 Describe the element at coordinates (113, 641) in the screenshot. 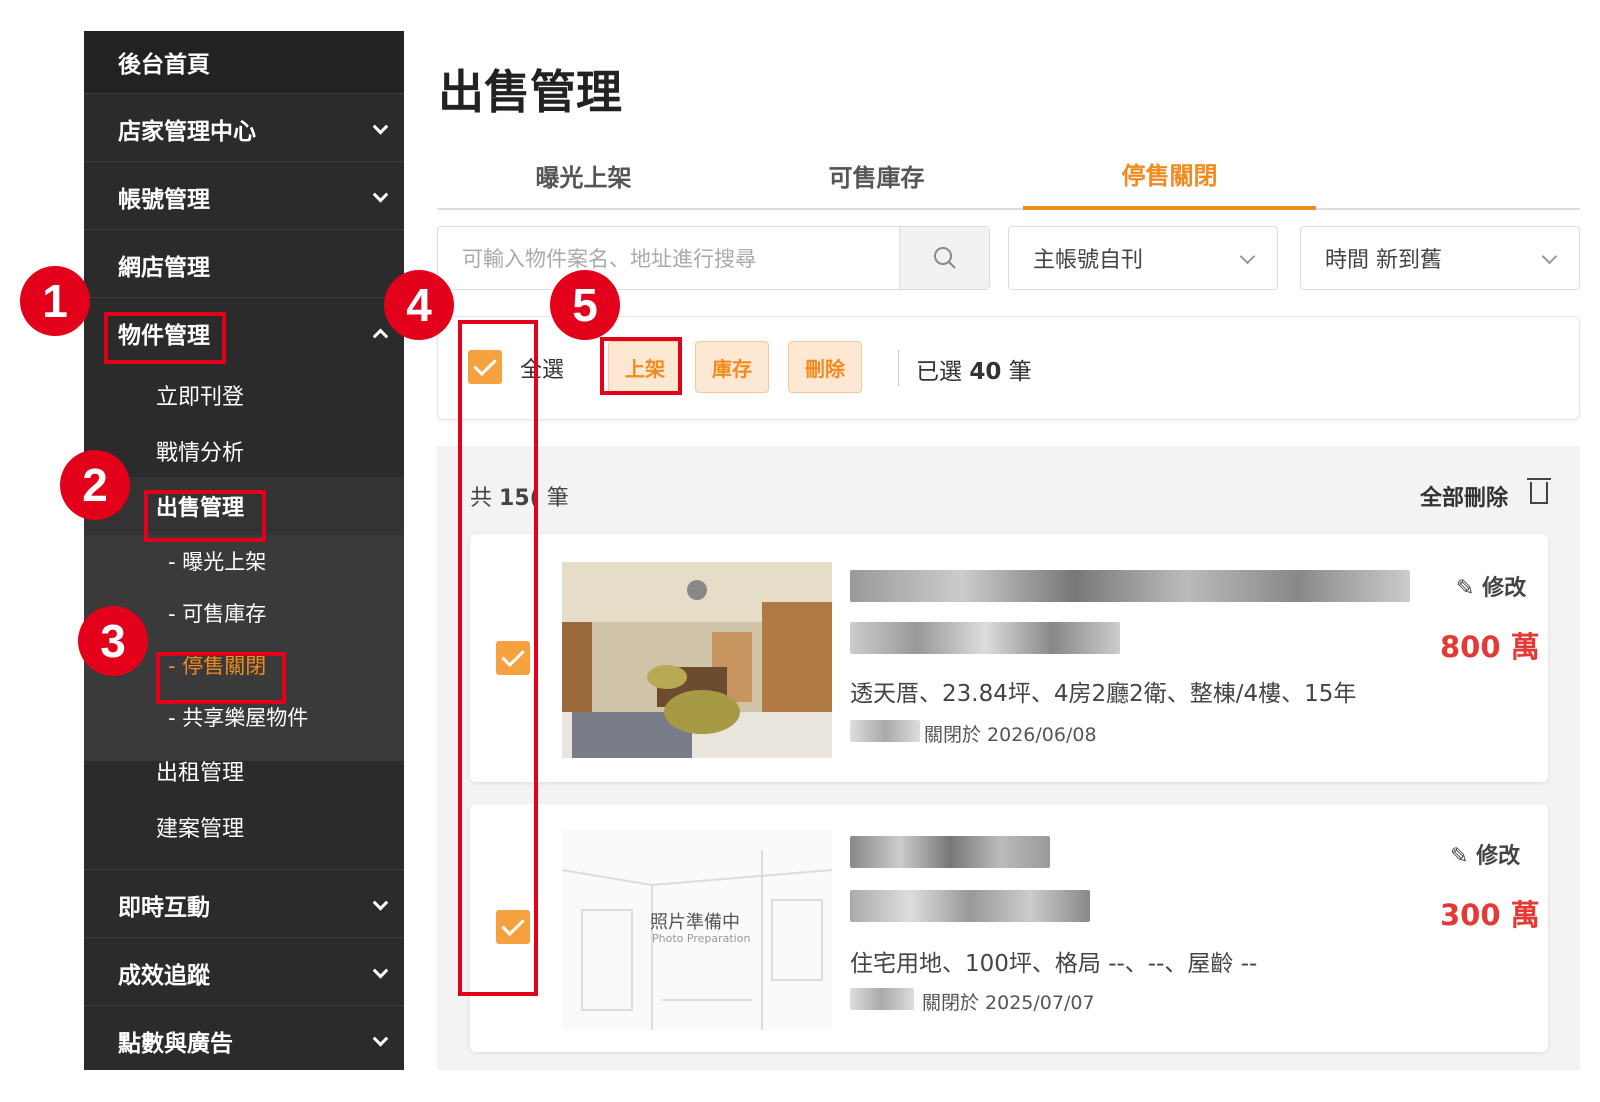

I see `annotation-circle-3: 3` at that location.